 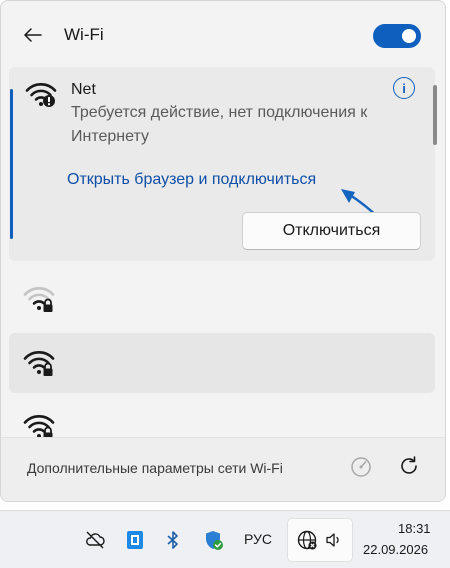 I want to click on clock-date: 22.09.2026, so click(x=395, y=549).